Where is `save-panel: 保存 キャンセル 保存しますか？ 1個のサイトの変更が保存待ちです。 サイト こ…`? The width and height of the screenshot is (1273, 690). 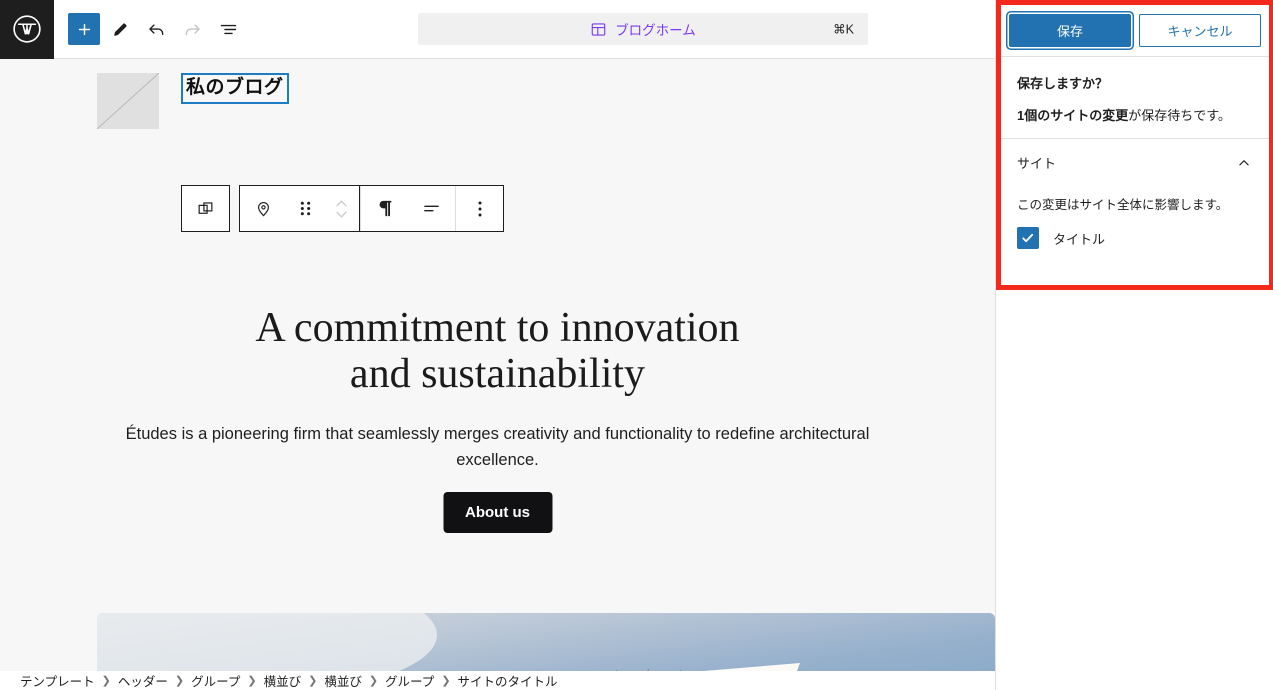
save-panel: 保存 キャンセル 保存しますか？ 1個のサイトの変更が保存待ちです。 サイト こ… is located at coordinates (1134, 145).